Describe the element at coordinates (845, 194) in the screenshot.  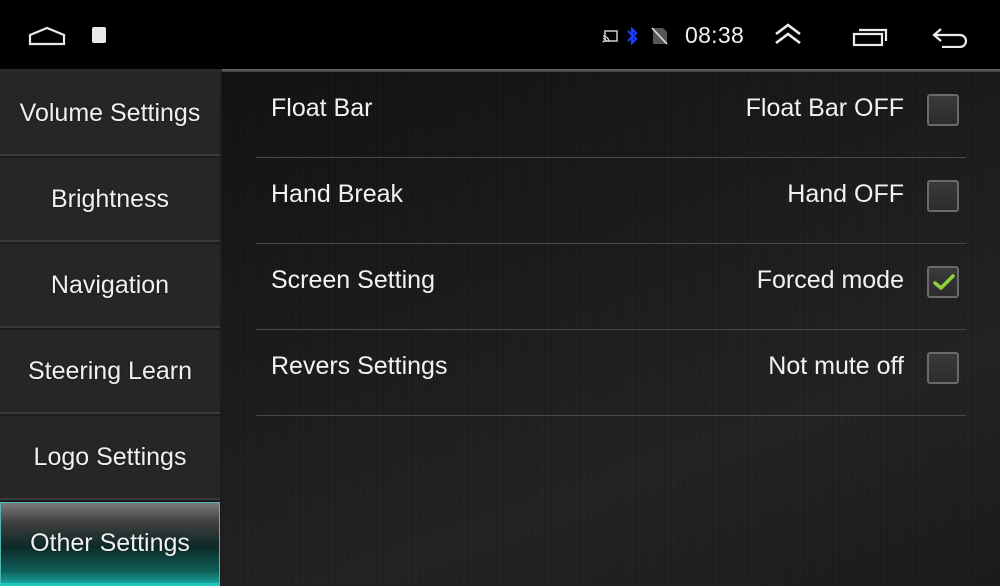
I see `setting-status: Hand OFF` at that location.